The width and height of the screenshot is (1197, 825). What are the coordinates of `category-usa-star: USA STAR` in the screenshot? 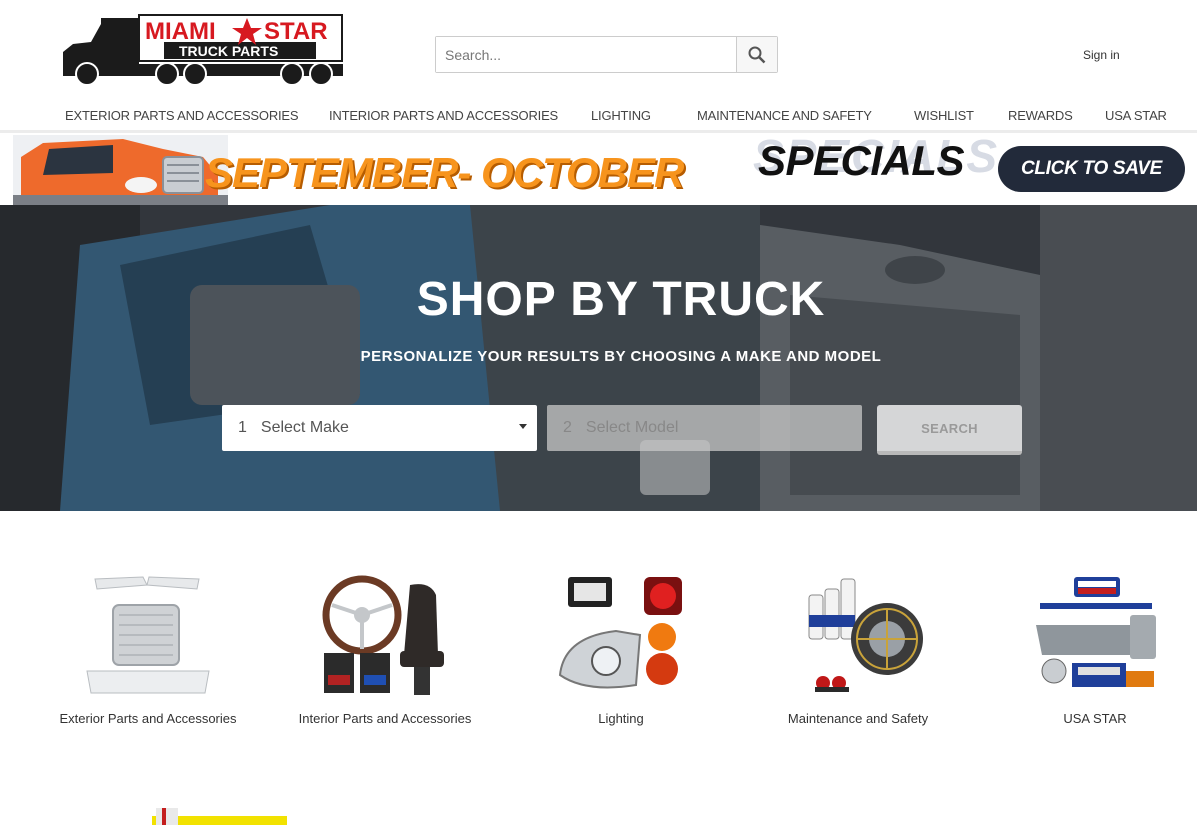 It's located at (1095, 651).